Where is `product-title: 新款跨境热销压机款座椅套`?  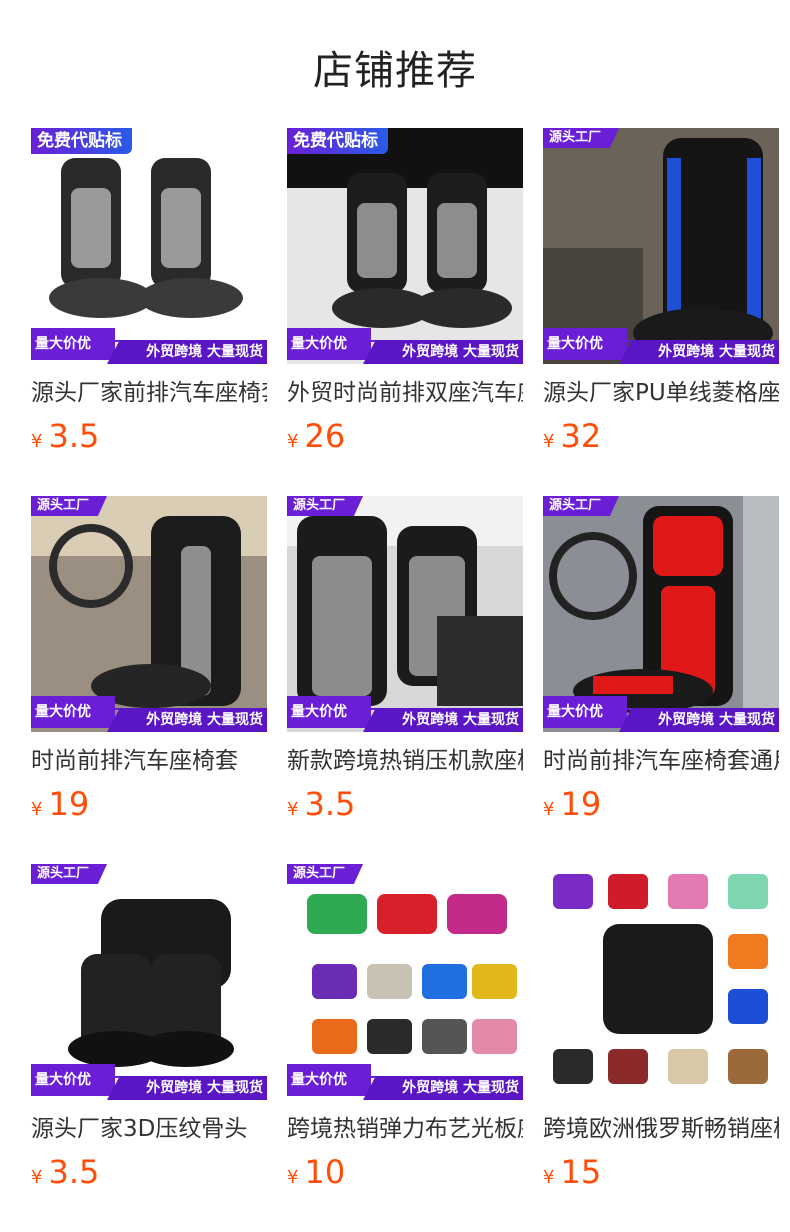 product-title: 新款跨境热销压机款座椅套 is located at coordinates (405, 761).